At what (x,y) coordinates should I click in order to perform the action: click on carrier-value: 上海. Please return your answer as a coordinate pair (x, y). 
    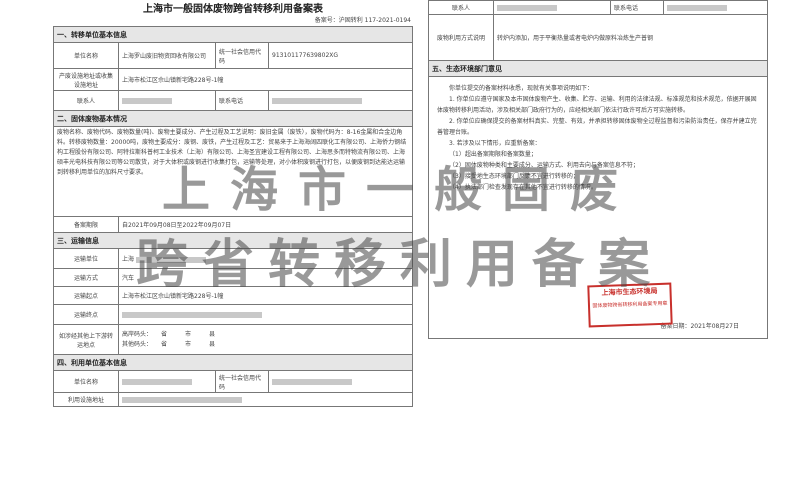
    Looking at the image, I should click on (265, 258).